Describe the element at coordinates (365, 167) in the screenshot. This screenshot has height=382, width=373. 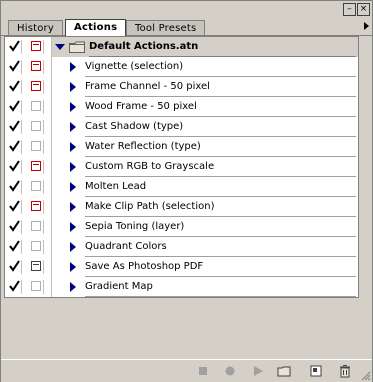
I see `scrollbar-track` at that location.